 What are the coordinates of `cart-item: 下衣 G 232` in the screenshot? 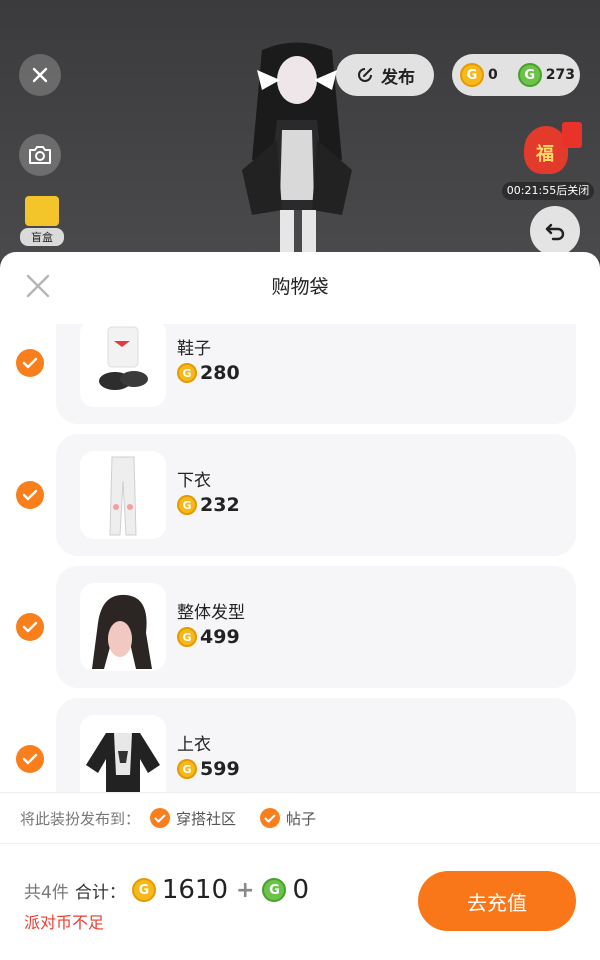 It's located at (300, 495).